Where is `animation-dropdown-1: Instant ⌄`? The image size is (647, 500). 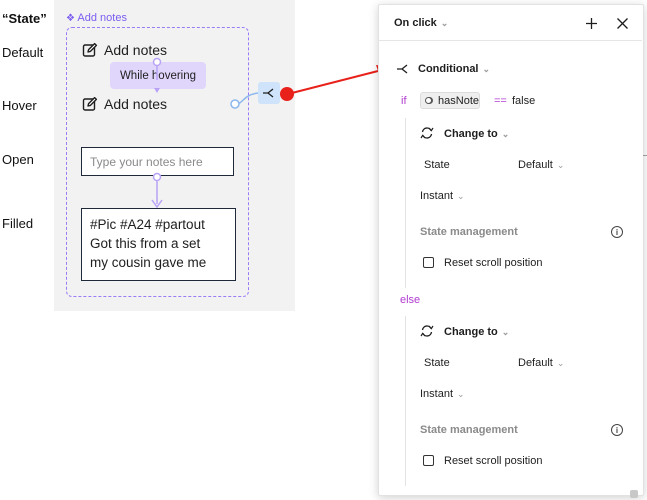
animation-dropdown-1: Instant ⌄ is located at coordinates (442, 196).